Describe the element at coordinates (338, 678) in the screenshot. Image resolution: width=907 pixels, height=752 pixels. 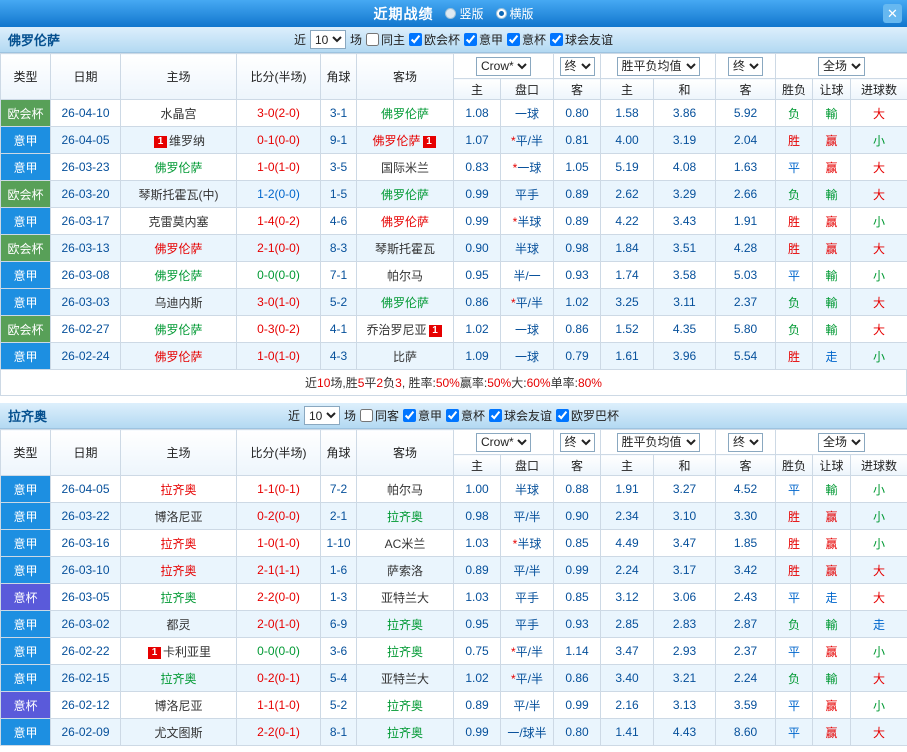
I see `corner-stat: 5-4` at that location.